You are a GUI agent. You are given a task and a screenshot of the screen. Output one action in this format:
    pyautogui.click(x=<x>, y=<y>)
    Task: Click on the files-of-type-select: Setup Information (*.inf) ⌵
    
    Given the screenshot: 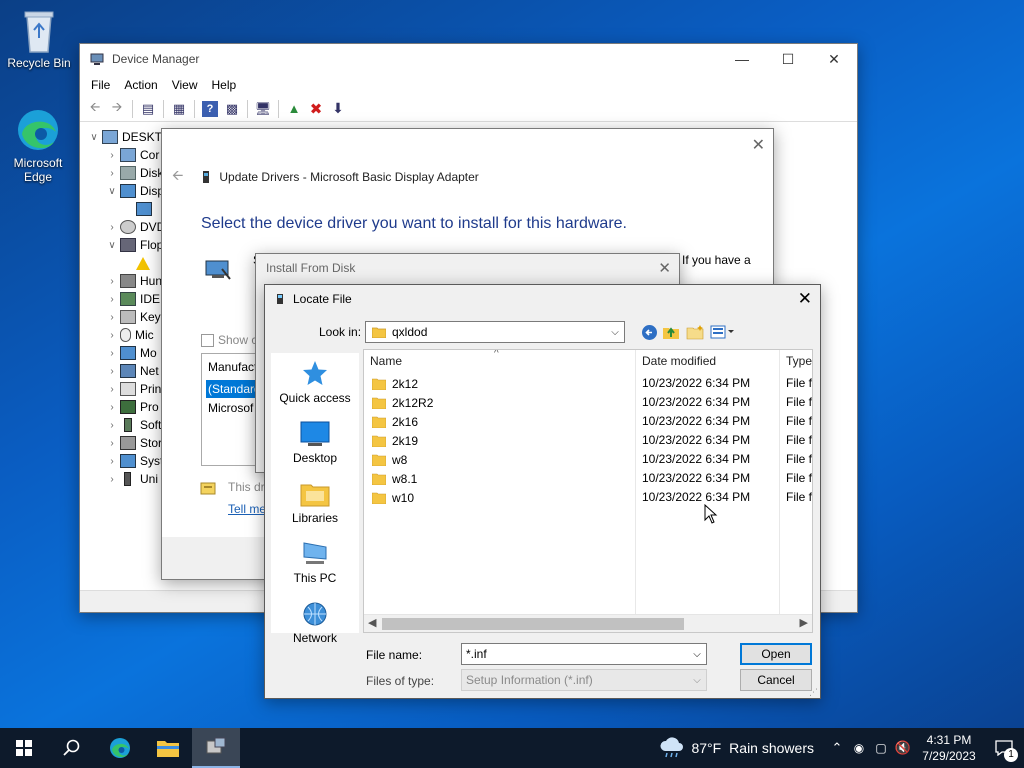 What is the action you would take?
    pyautogui.click(x=584, y=680)
    